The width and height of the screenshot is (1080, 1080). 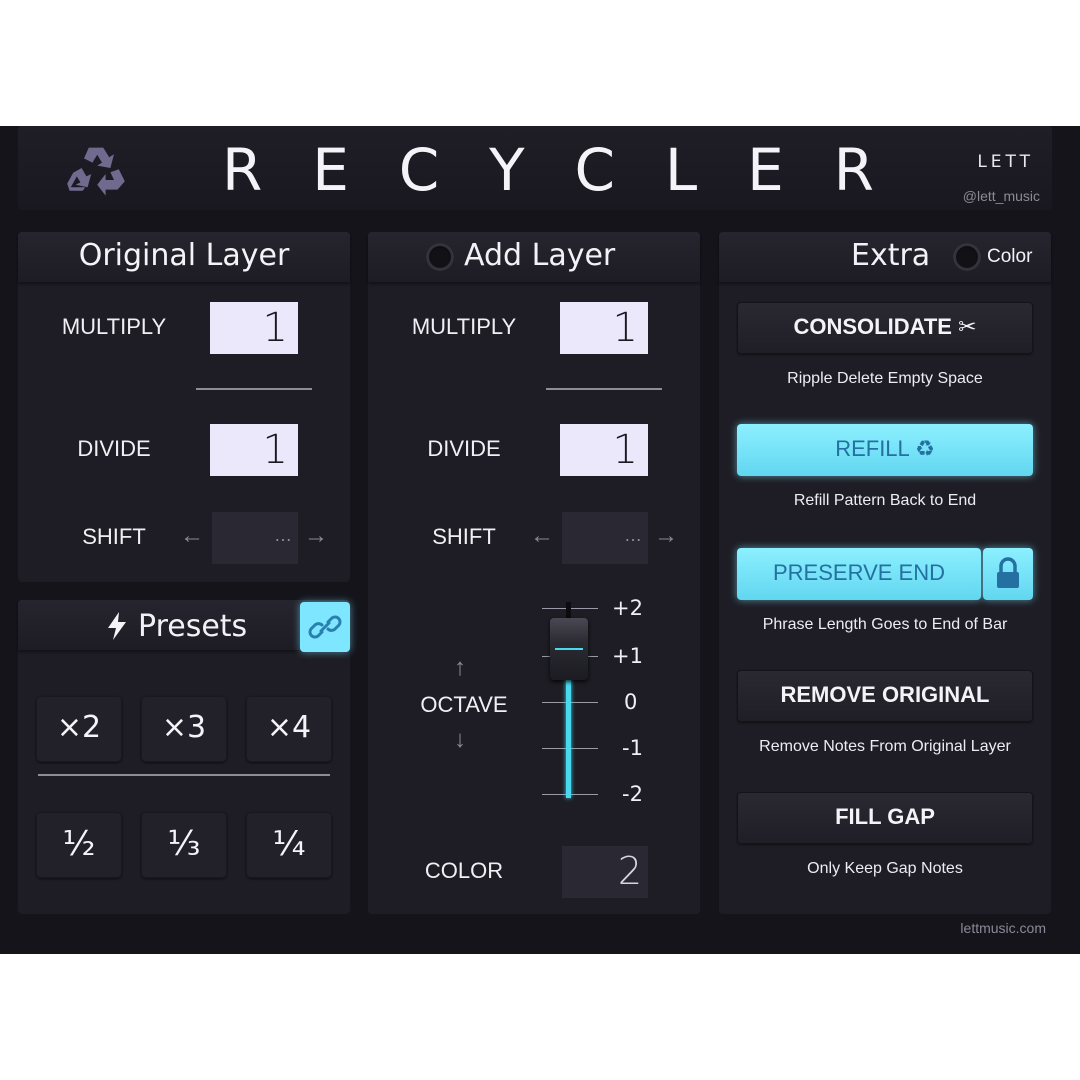 What do you see at coordinates (885, 746) in the screenshot?
I see `remove-original-description: Remove Notes From Original Layer` at bounding box center [885, 746].